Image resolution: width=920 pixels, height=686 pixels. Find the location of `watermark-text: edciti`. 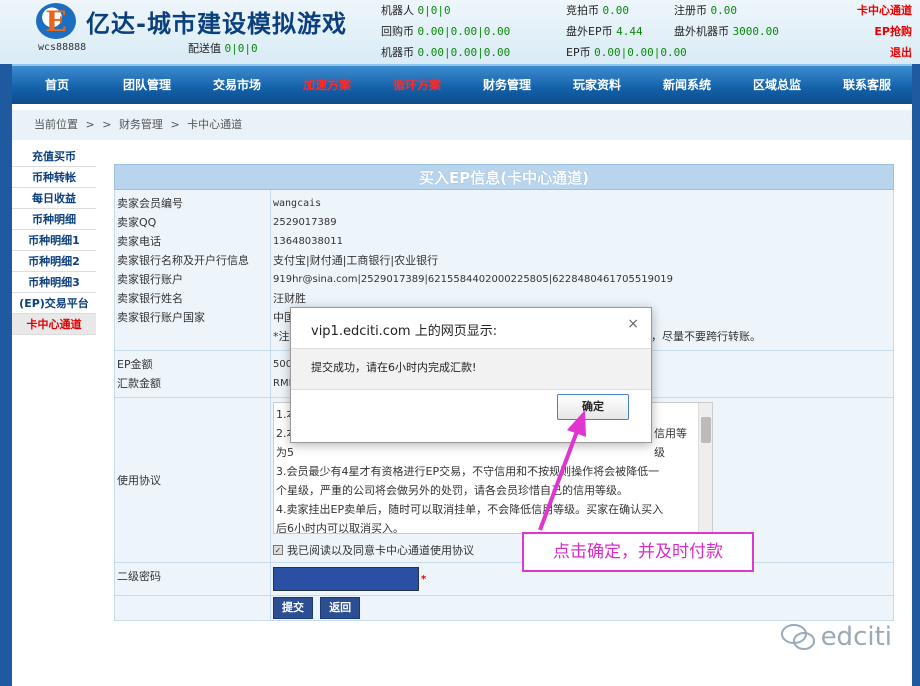

watermark-text: edciti is located at coordinates (856, 637).